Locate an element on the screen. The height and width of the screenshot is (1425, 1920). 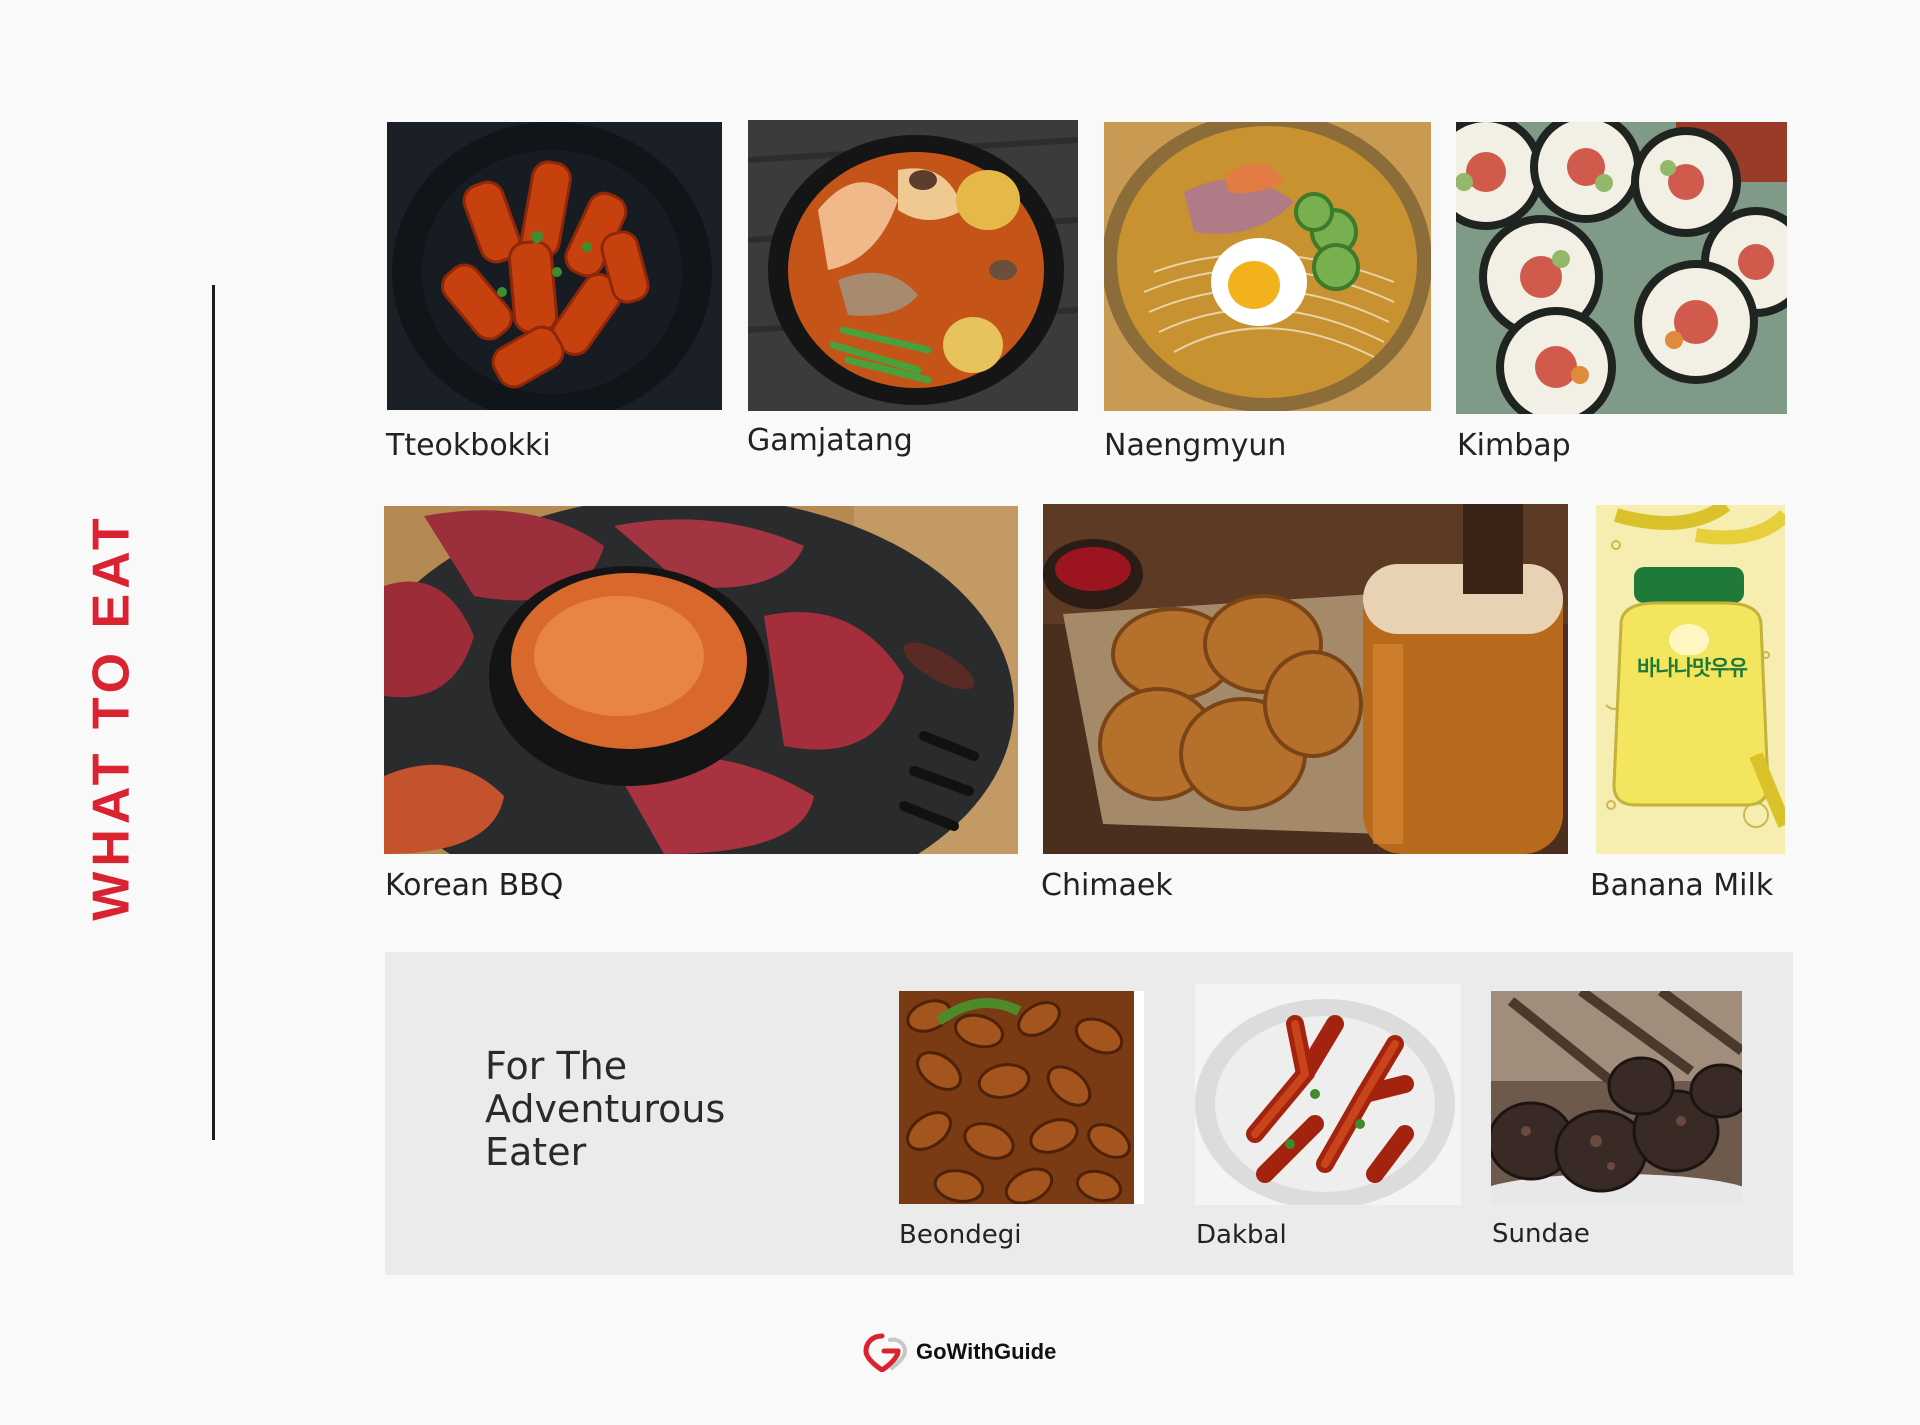
adventurous-title: For The Adventurous Eater is located at coordinates (605, 1109).